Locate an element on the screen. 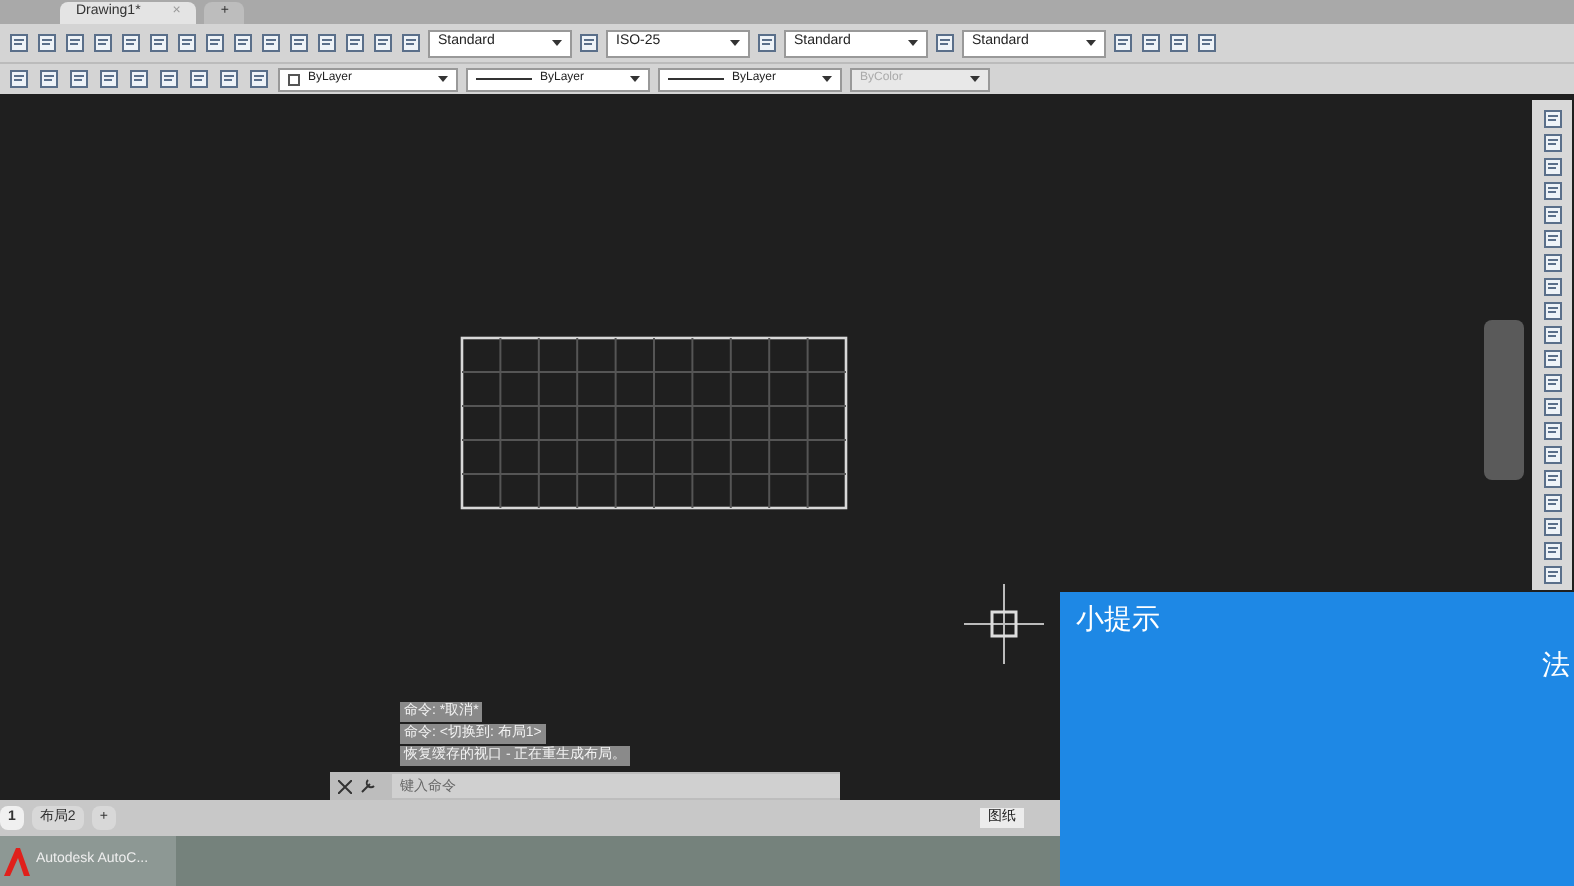  wrench-icon is located at coordinates (368, 786).